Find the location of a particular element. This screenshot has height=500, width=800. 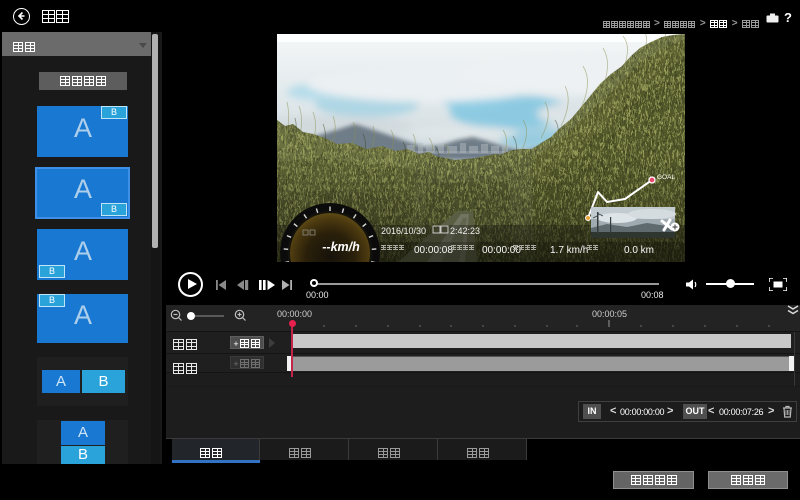

svg-text: 0.0 km is located at coordinates (639, 250).